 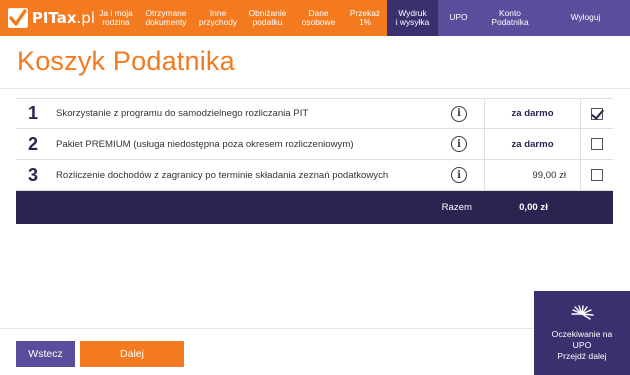 What do you see at coordinates (32, 113) in the screenshot?
I see `item-number: 1` at bounding box center [32, 113].